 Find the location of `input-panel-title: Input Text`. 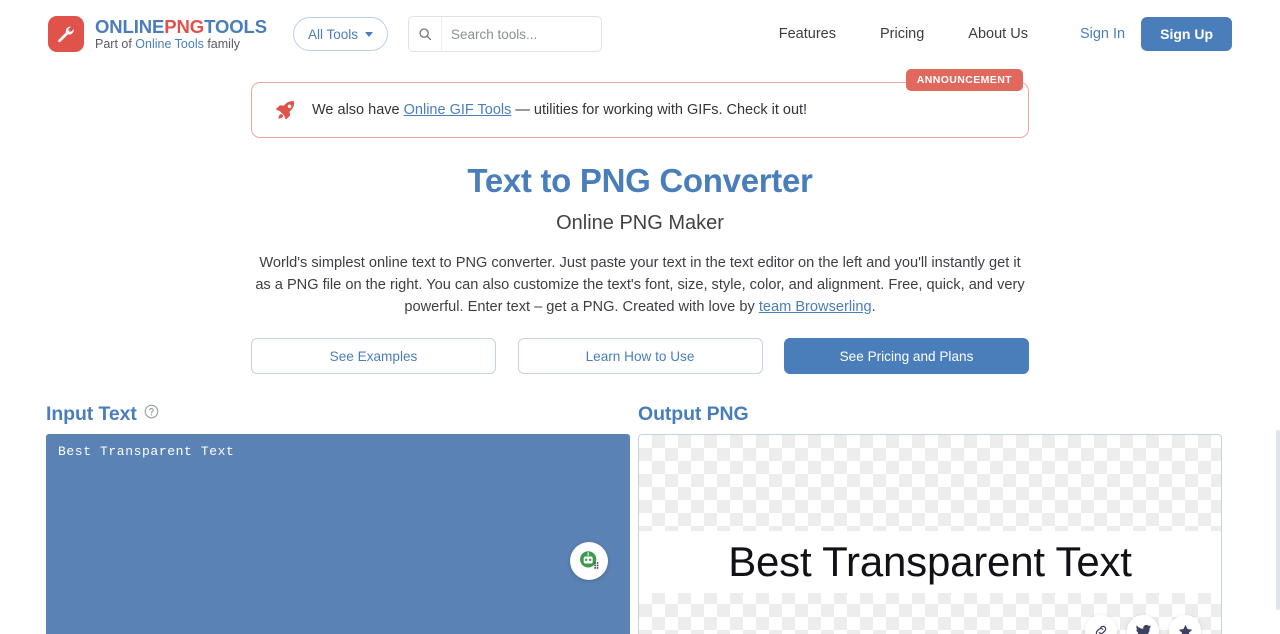

input-panel-title: Input Text is located at coordinates (91, 413).